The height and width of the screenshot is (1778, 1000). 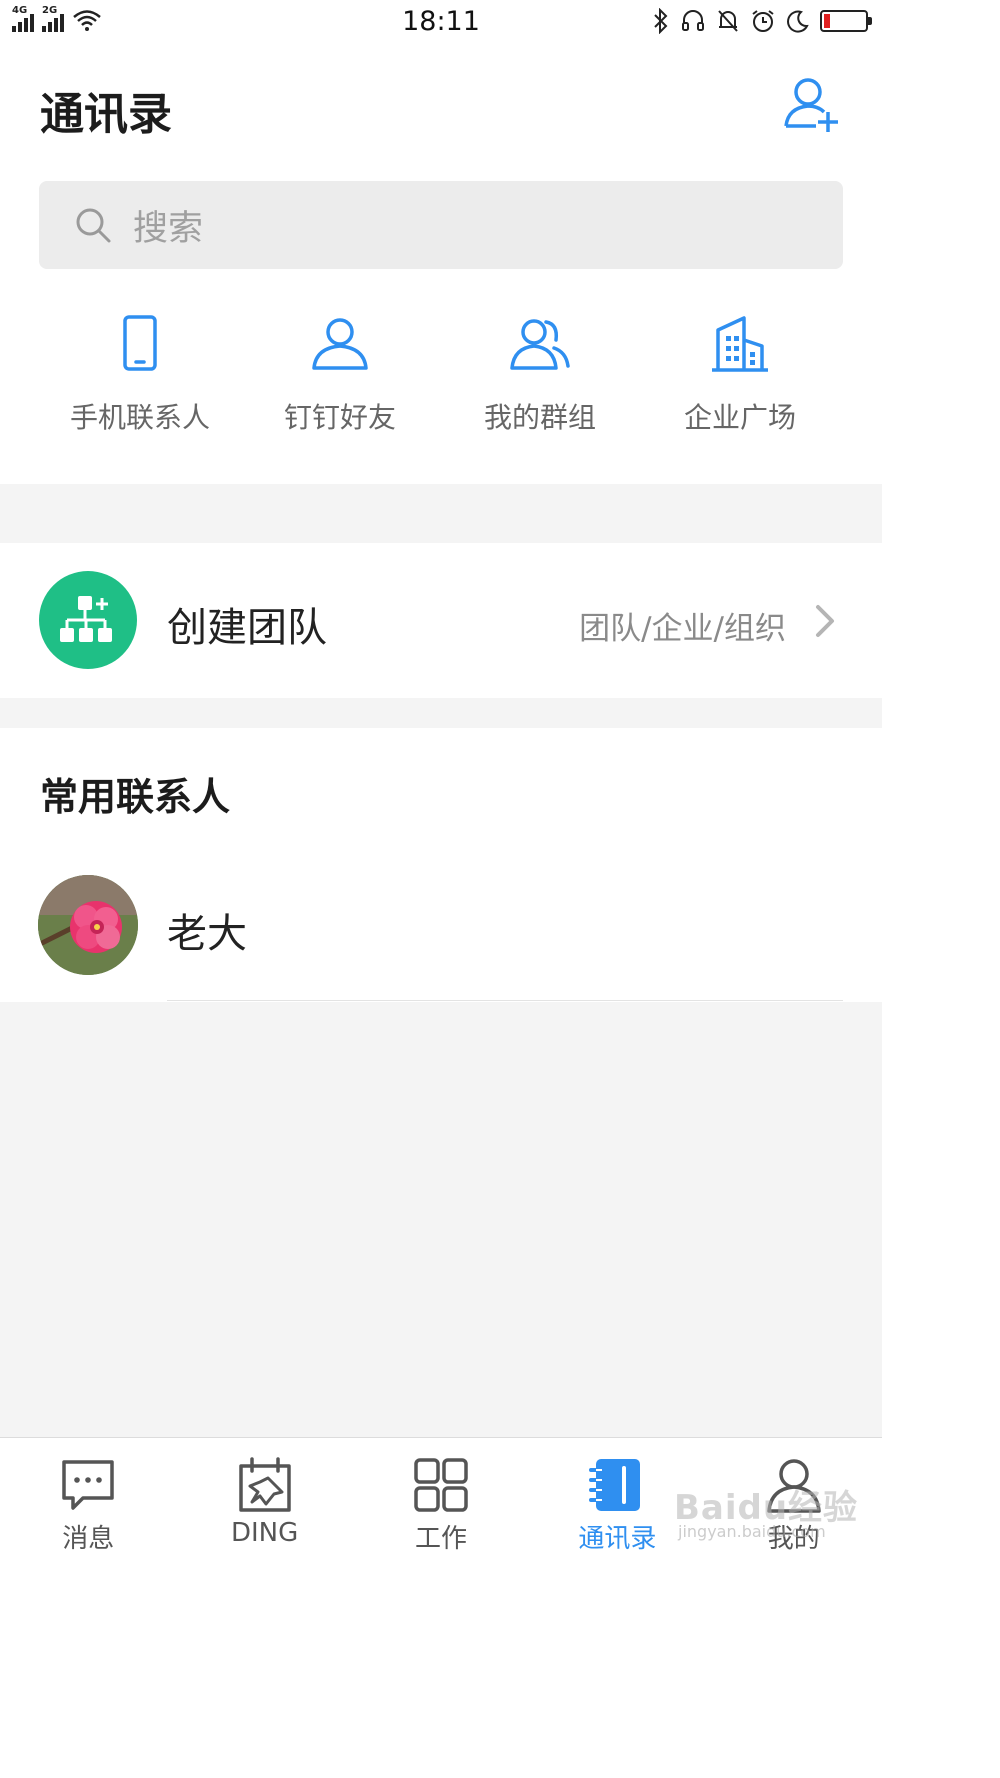 I want to click on search-icon, so click(x=93, y=225).